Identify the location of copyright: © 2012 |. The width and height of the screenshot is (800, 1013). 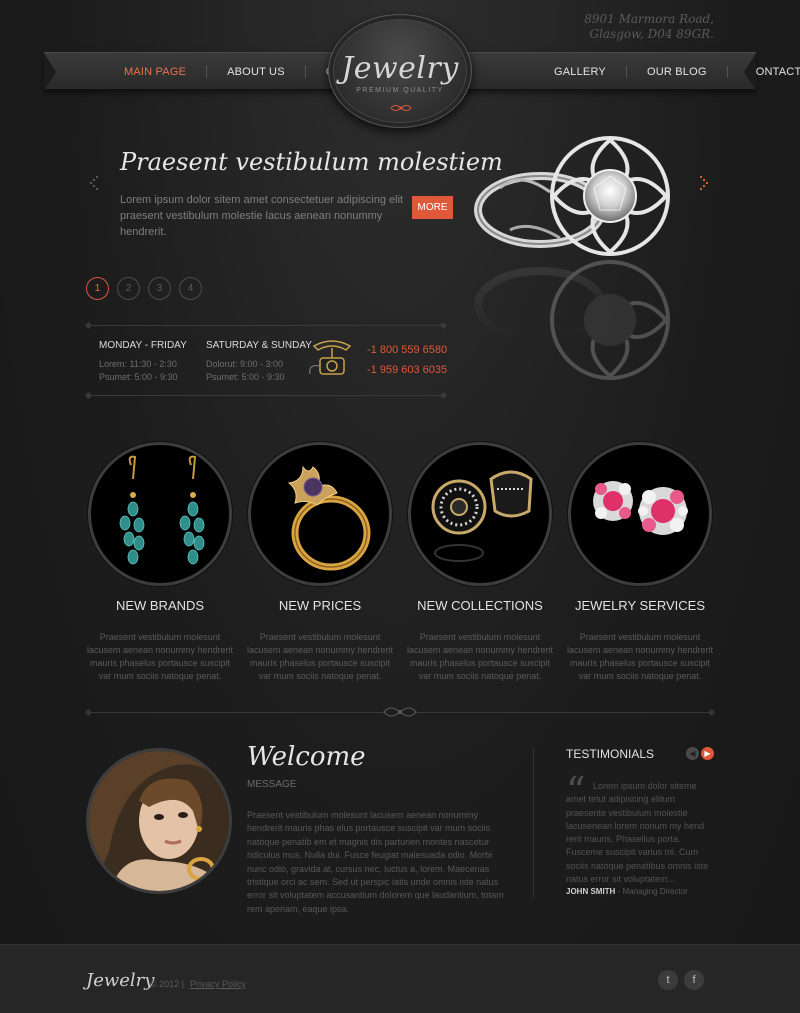
(167, 984).